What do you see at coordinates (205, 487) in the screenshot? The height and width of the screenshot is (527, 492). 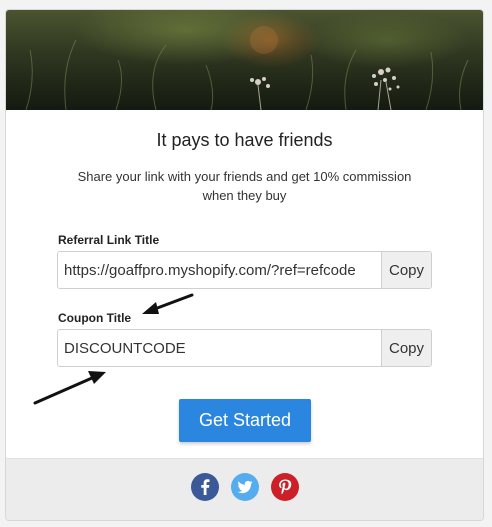 I see `facebook-icon` at bounding box center [205, 487].